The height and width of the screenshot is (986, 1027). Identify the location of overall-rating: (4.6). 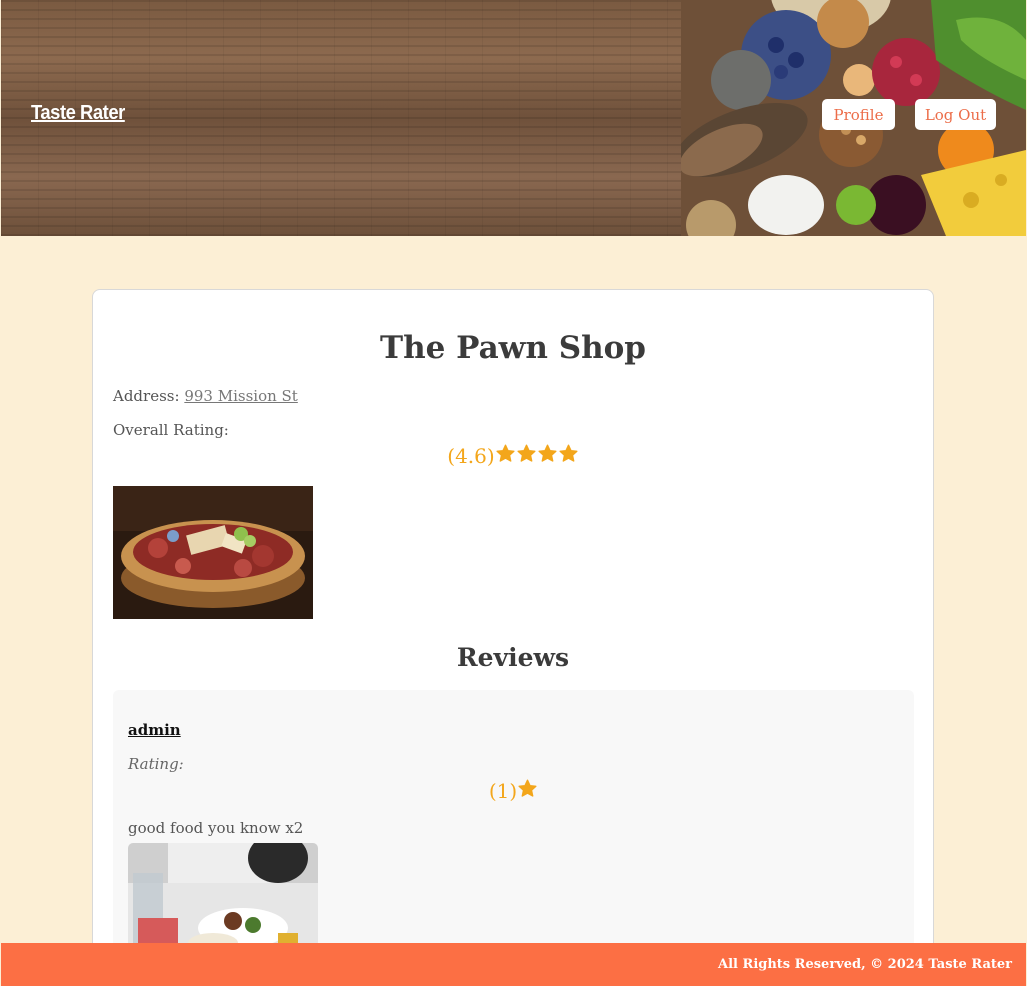
(513, 455).